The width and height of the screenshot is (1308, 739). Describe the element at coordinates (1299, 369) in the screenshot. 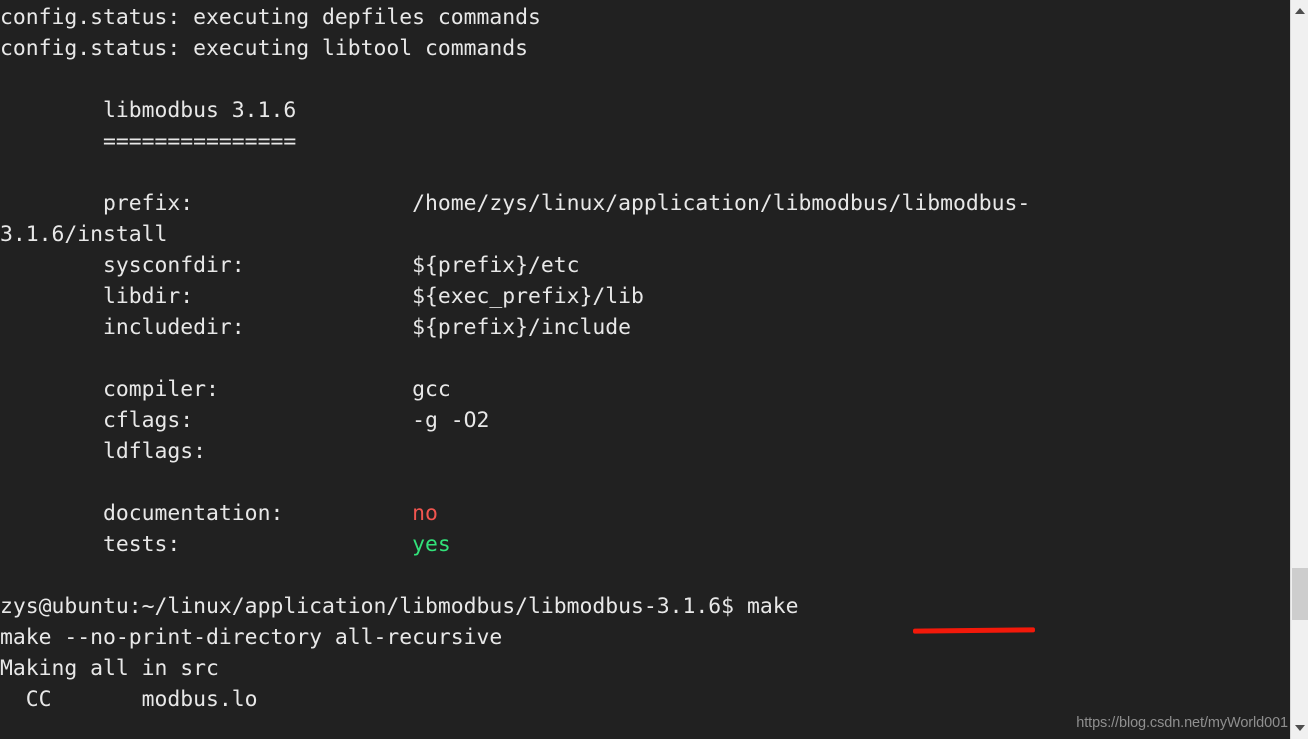

I see `vertical-scrollbar` at that location.